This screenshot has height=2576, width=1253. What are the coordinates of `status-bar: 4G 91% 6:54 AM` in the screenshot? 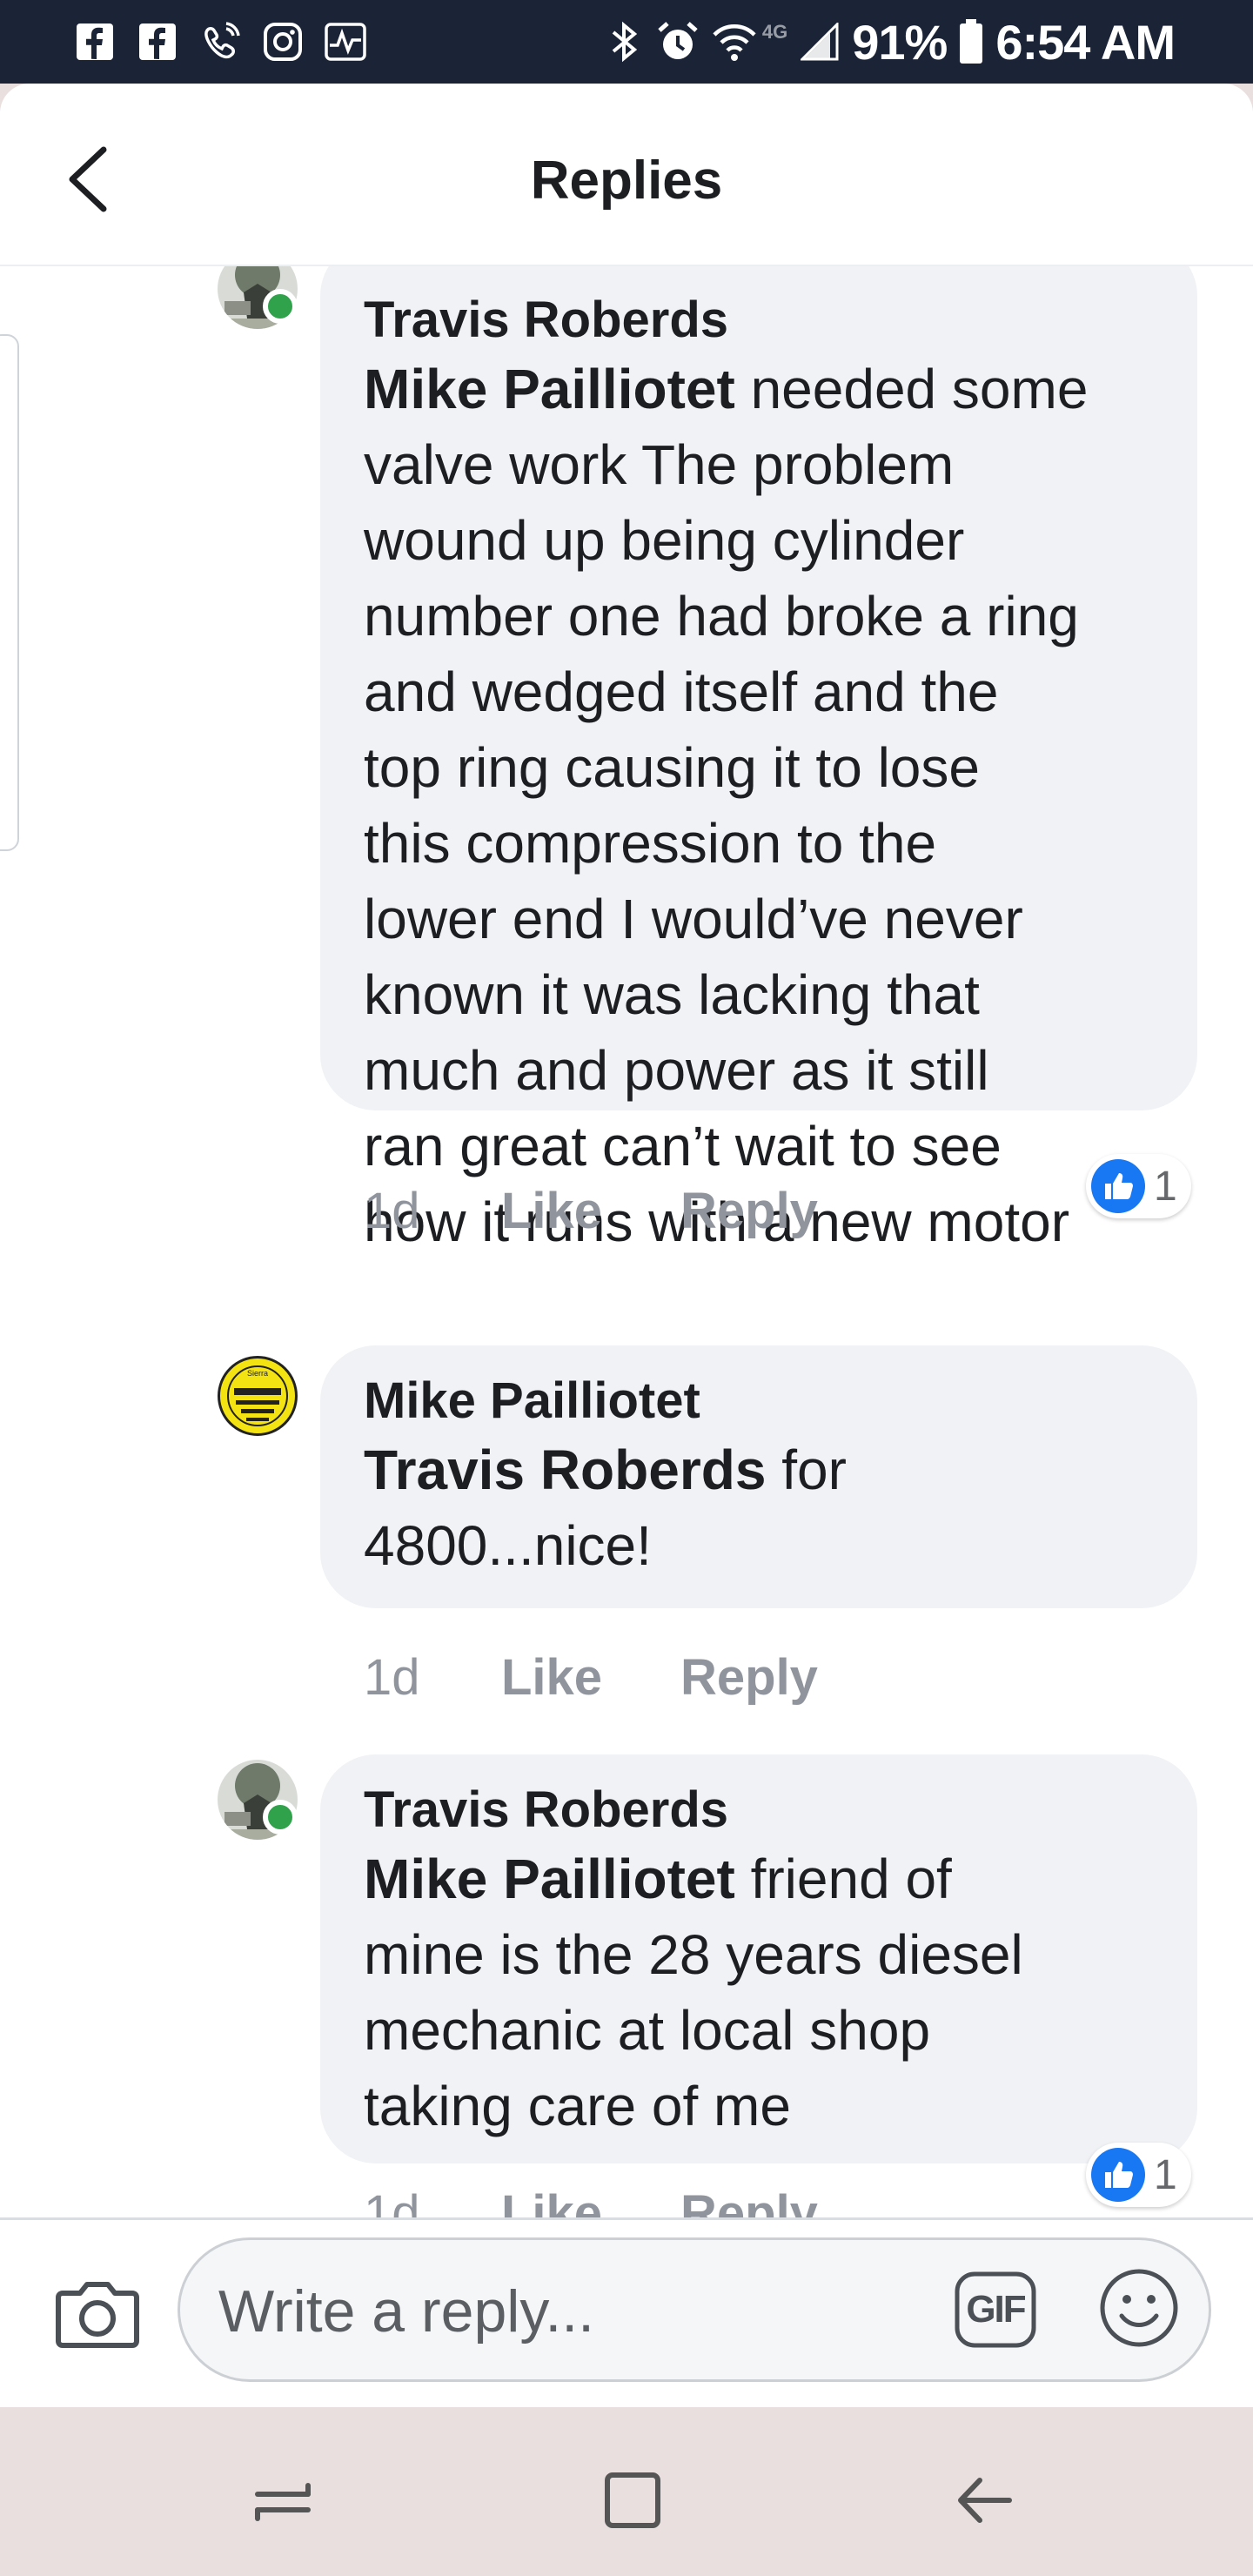 It's located at (626, 42).